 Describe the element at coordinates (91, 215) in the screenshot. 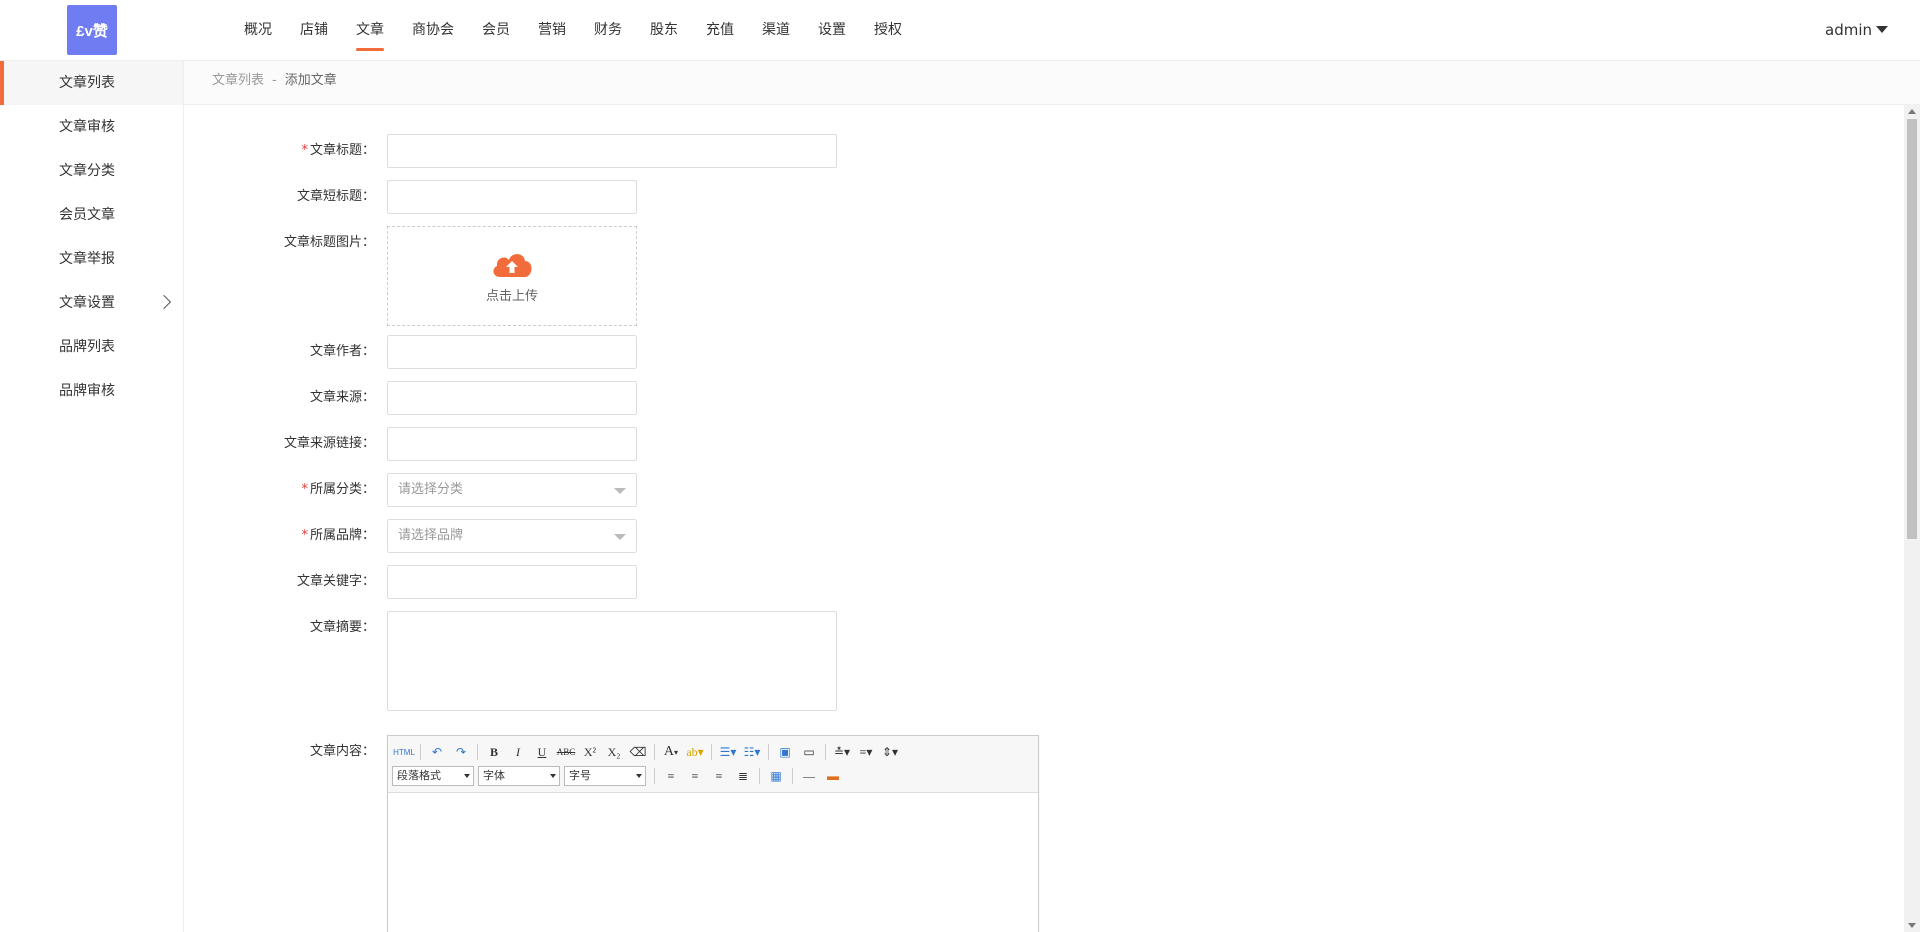

I see `sidebar-item-member-article: 会员文章` at that location.